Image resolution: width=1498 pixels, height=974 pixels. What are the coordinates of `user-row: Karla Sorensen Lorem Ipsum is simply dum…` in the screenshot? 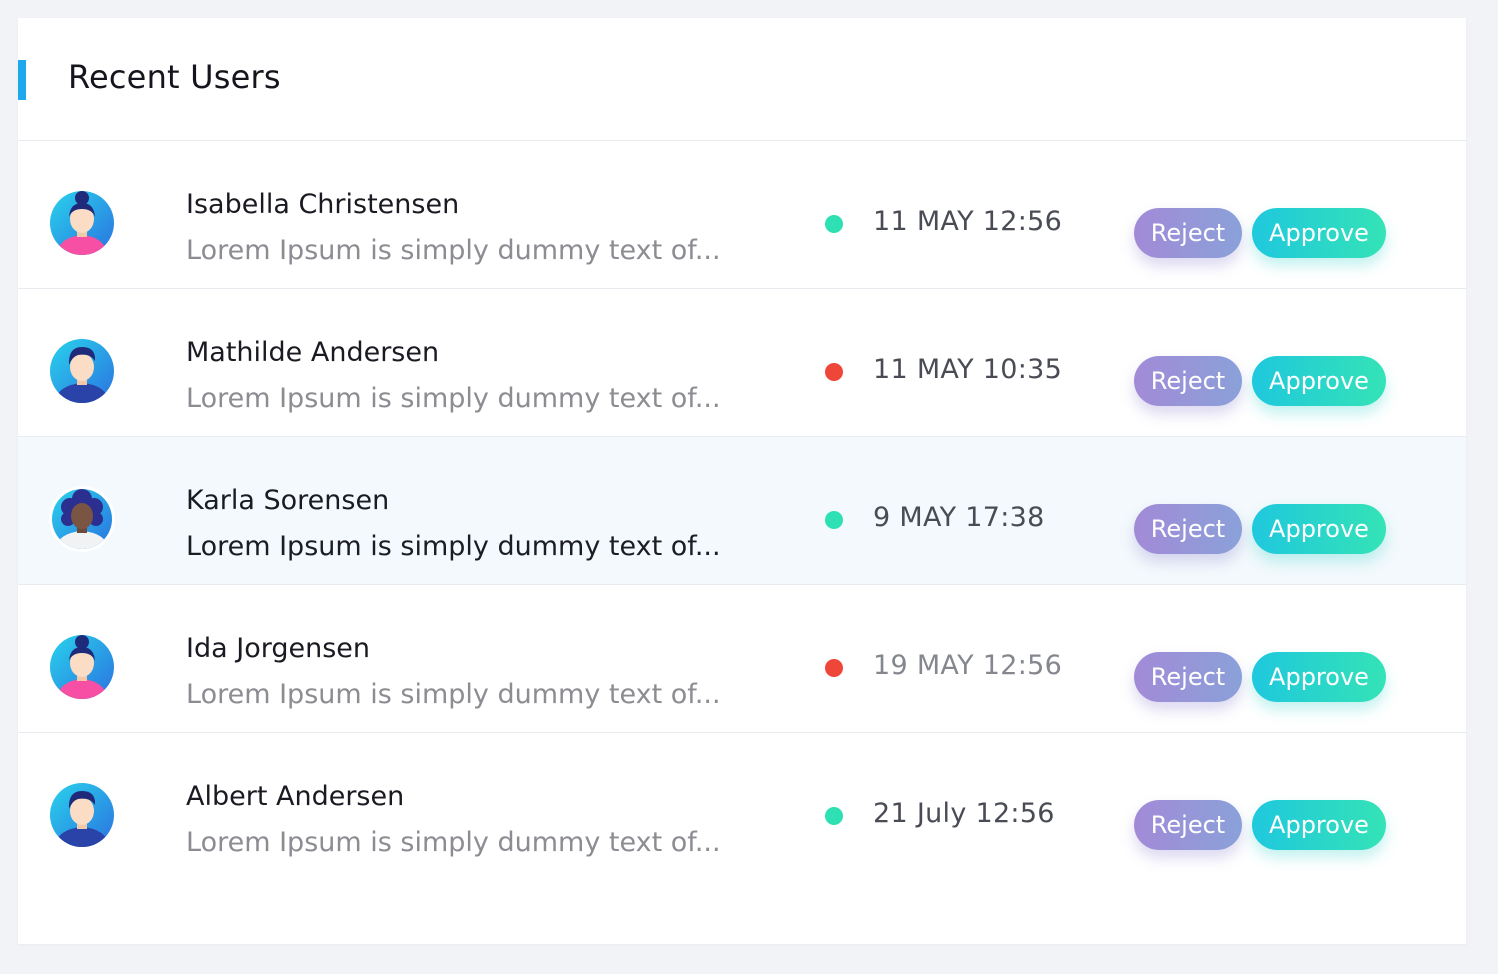 It's located at (742, 511).